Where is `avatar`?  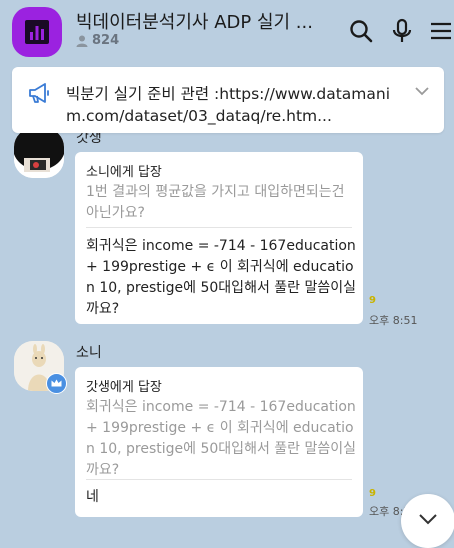 avatar is located at coordinates (39, 153).